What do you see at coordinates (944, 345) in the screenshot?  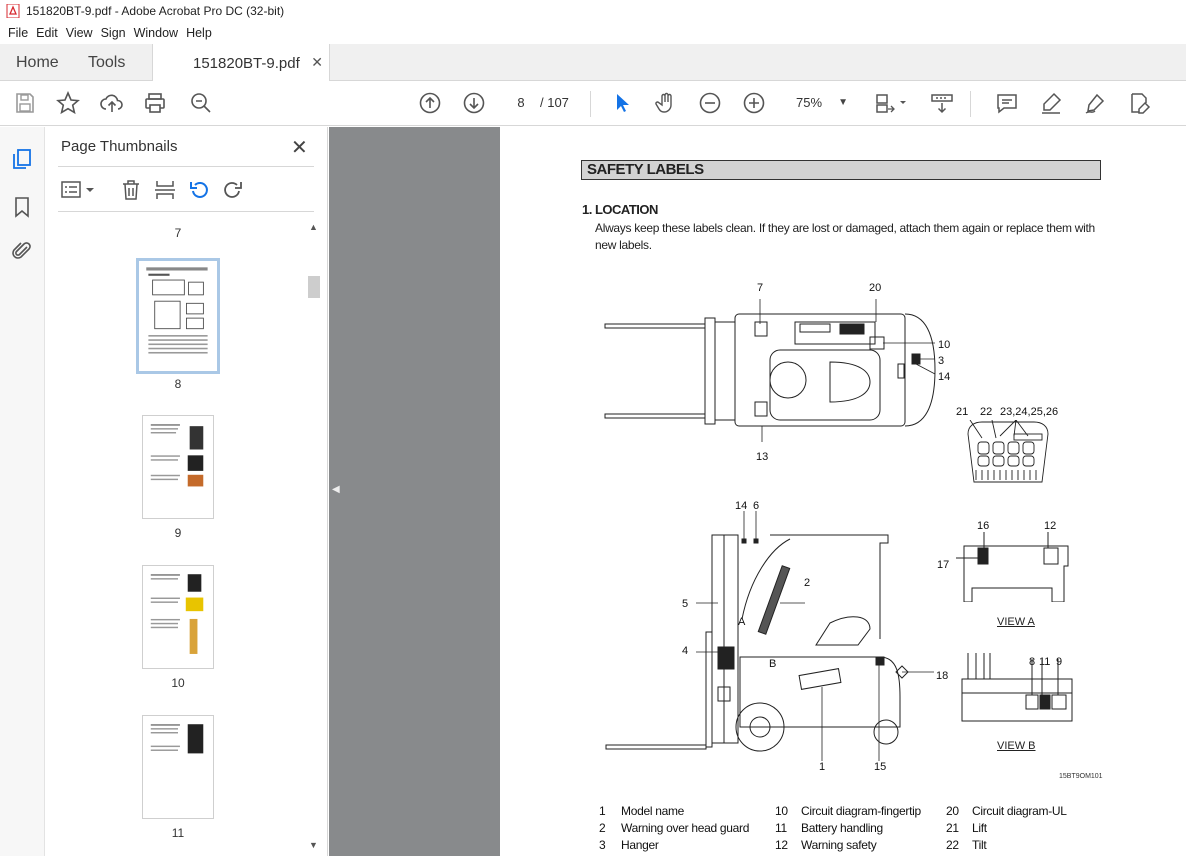 I see `callout-10: 10` at bounding box center [944, 345].